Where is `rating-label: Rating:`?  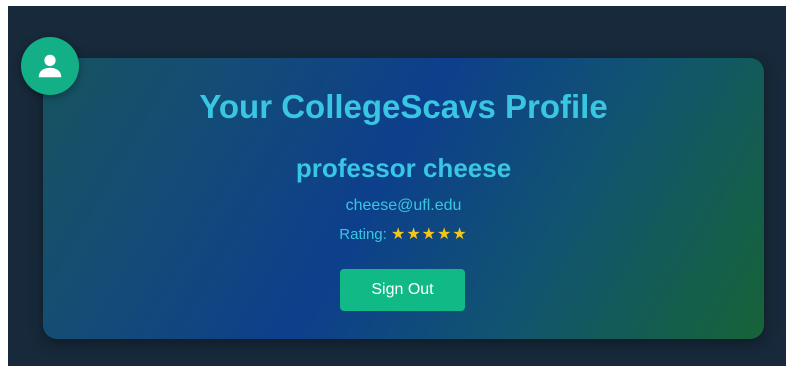
rating-label: Rating: is located at coordinates (363, 234).